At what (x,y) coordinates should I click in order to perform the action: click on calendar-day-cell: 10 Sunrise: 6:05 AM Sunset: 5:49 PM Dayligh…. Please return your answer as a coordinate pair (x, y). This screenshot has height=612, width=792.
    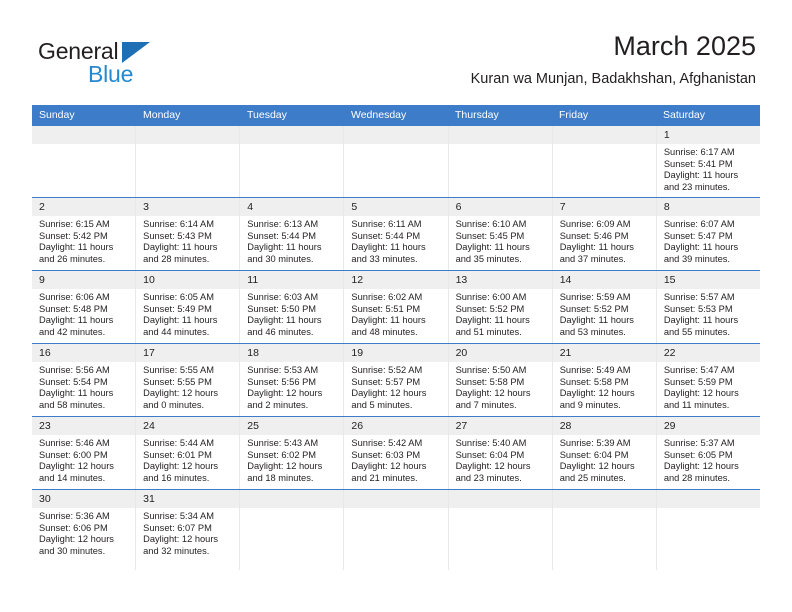
    Looking at the image, I should click on (188, 307).